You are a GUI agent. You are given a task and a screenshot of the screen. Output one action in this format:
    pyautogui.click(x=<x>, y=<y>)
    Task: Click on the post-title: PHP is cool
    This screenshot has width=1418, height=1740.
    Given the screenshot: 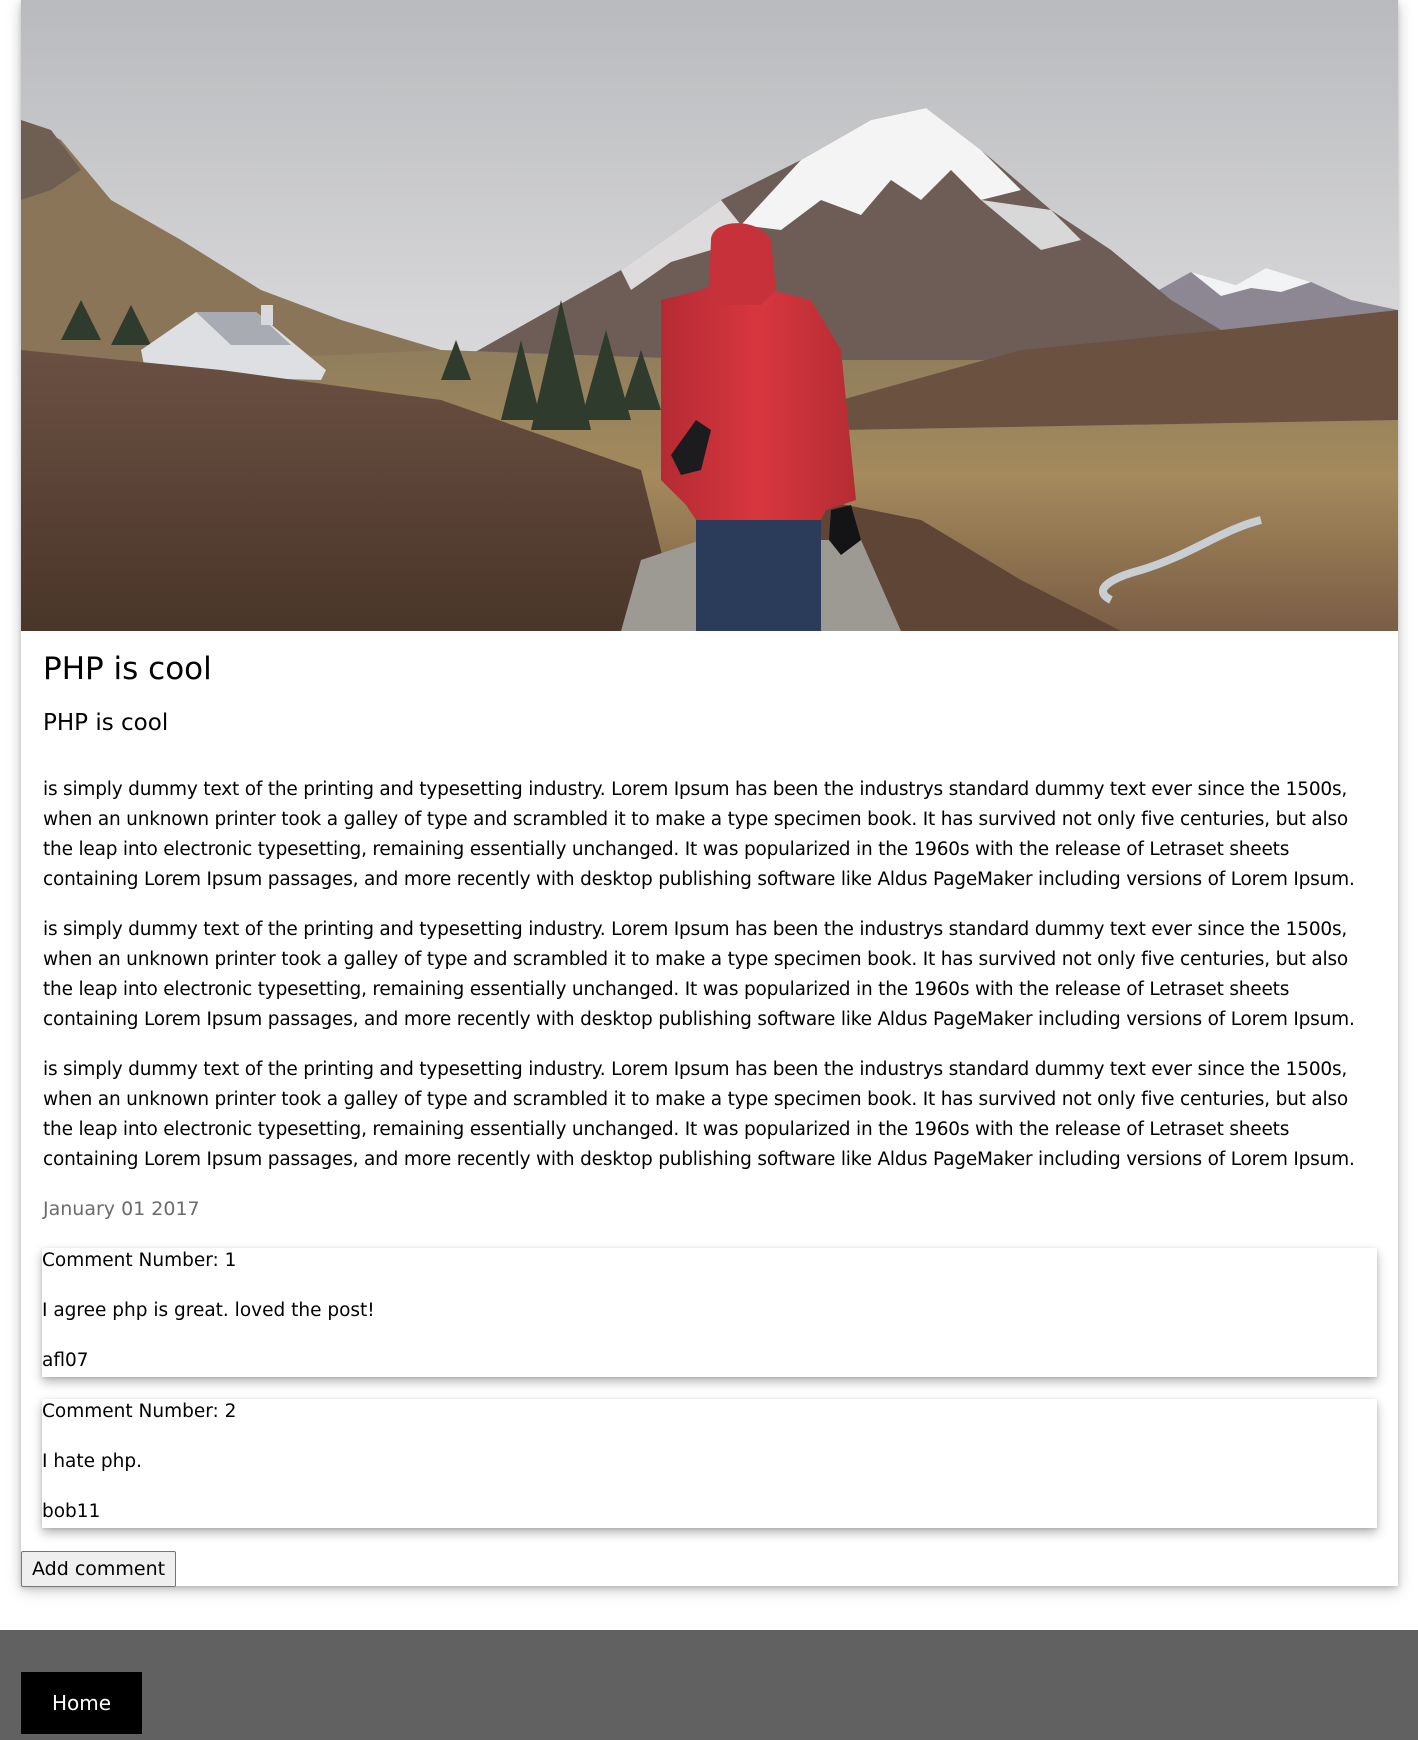 What is the action you would take?
    pyautogui.click(x=127, y=669)
    